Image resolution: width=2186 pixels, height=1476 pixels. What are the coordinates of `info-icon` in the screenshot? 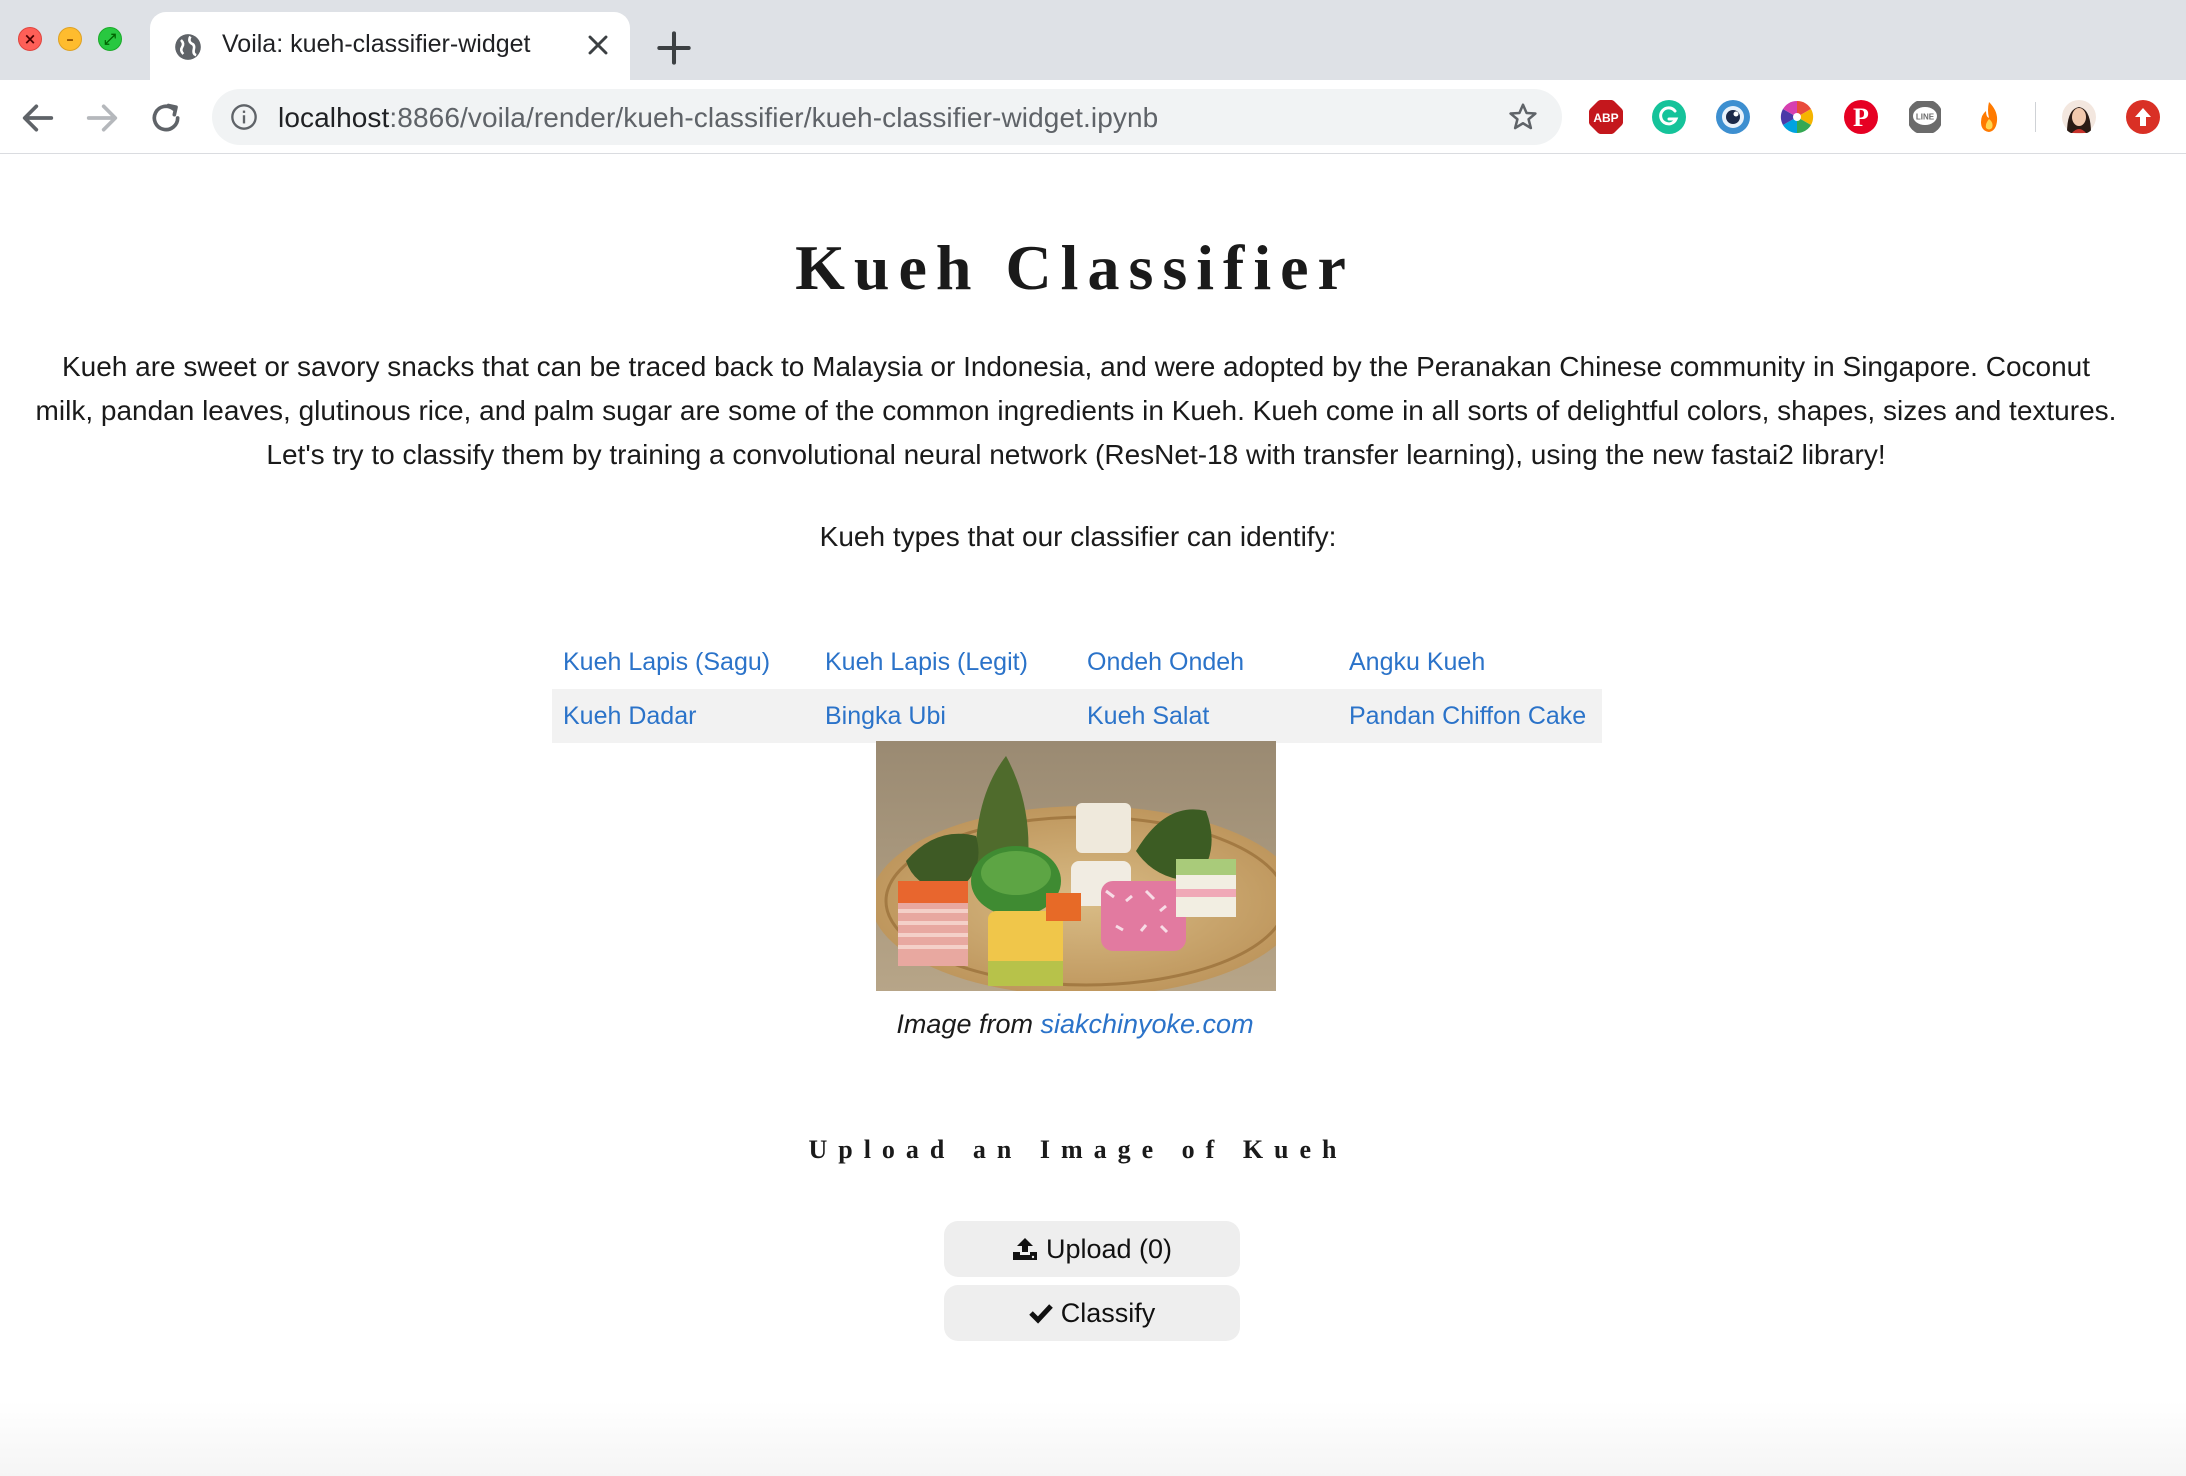 It's located at (244, 117).